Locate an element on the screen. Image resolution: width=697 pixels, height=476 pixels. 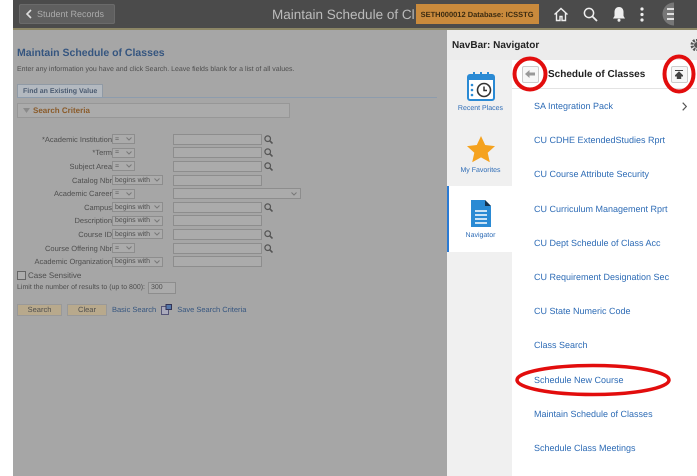
form-title: Maintain Schedule of Classes is located at coordinates (91, 53).